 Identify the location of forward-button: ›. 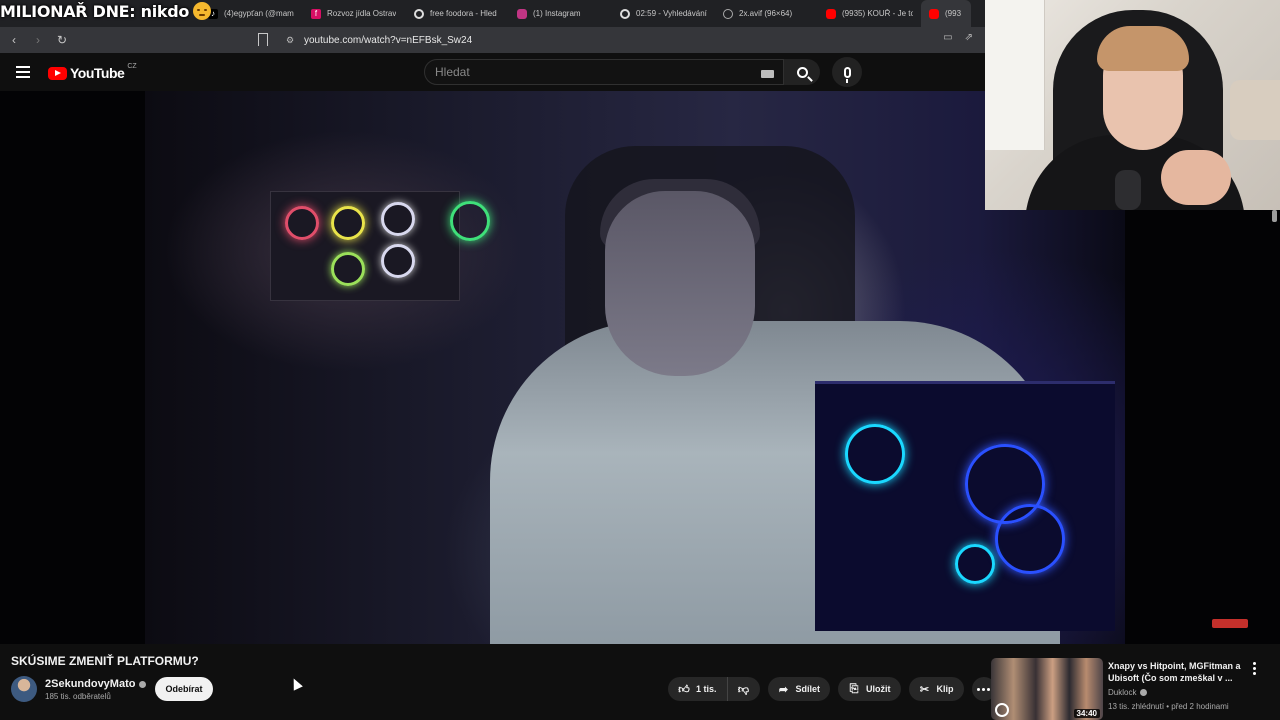
(38, 40).